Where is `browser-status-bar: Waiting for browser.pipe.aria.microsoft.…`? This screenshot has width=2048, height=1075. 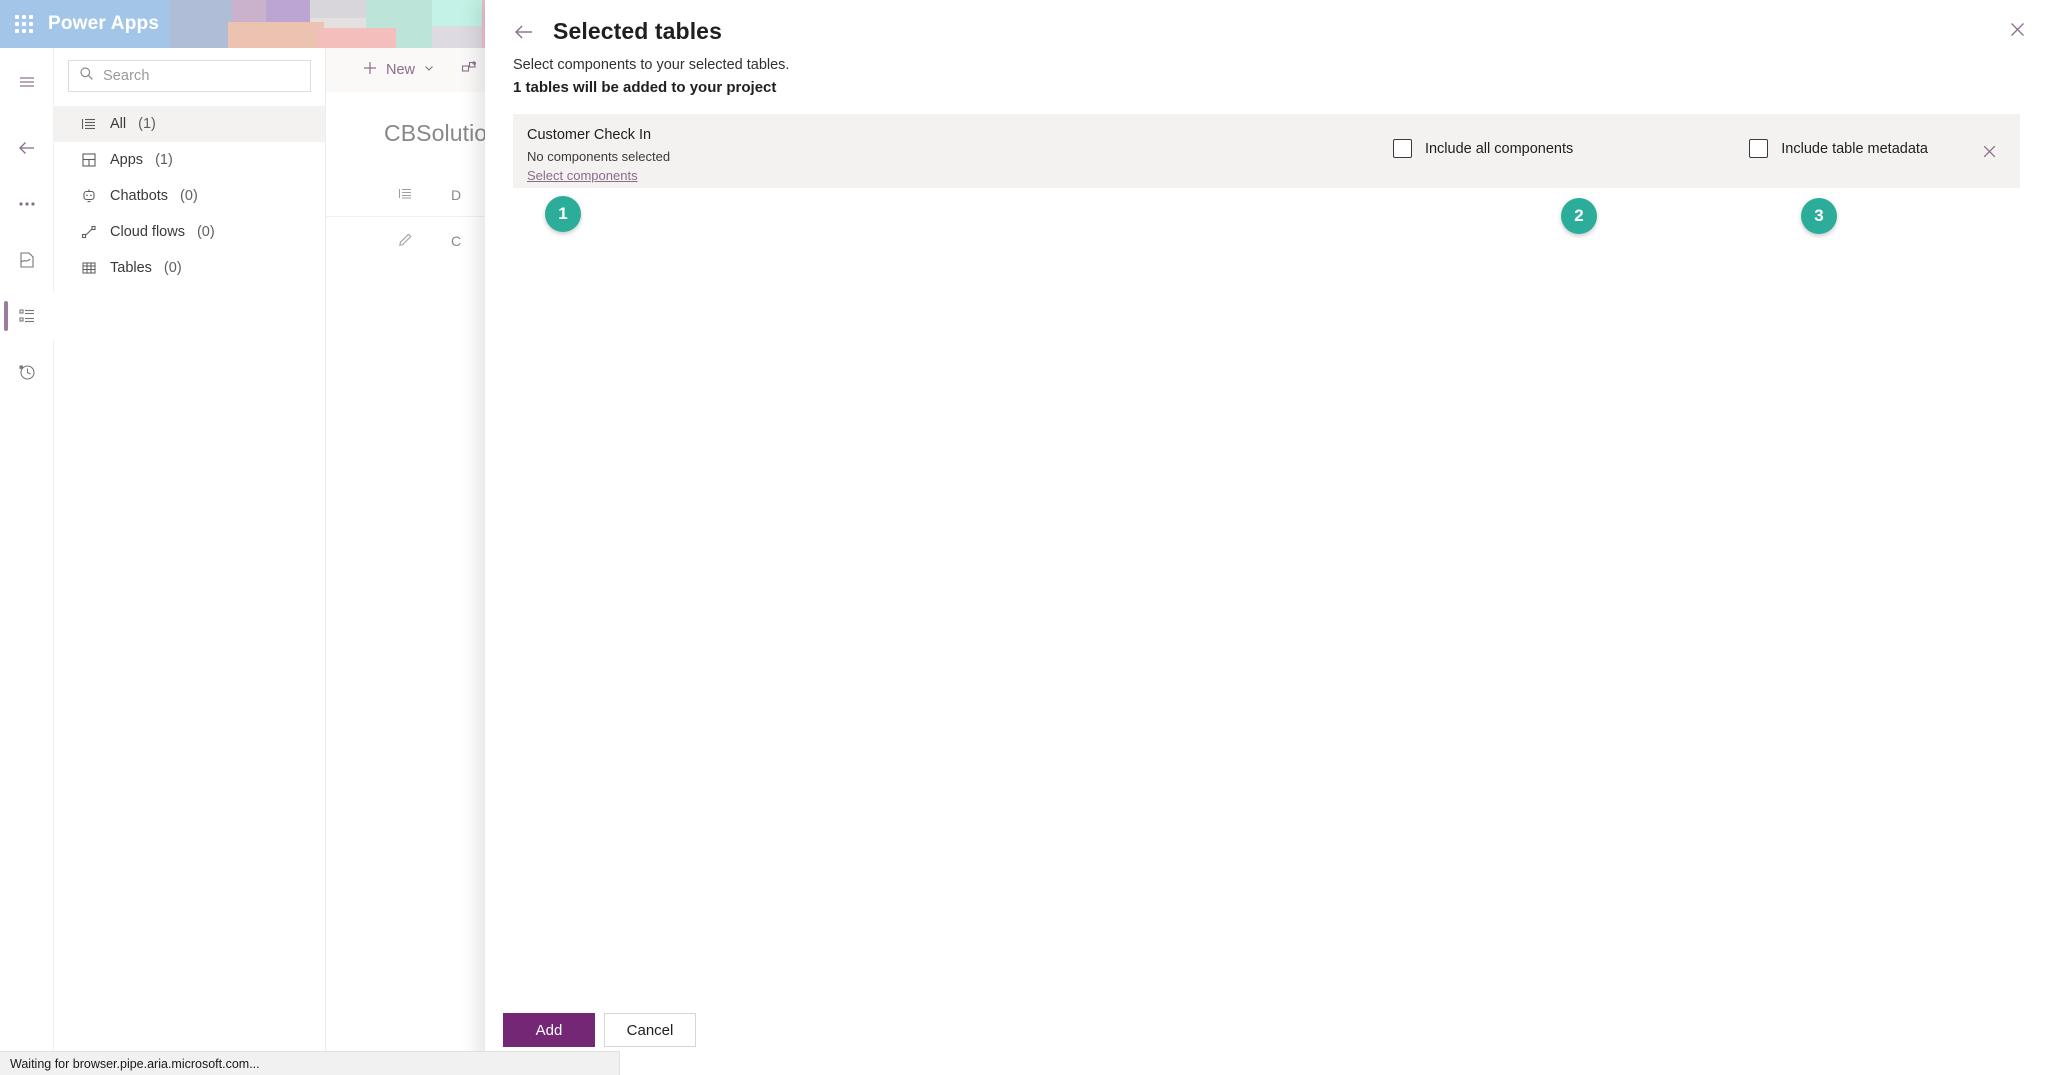 browser-status-bar: Waiting for browser.pipe.aria.microsoft.… is located at coordinates (310, 1063).